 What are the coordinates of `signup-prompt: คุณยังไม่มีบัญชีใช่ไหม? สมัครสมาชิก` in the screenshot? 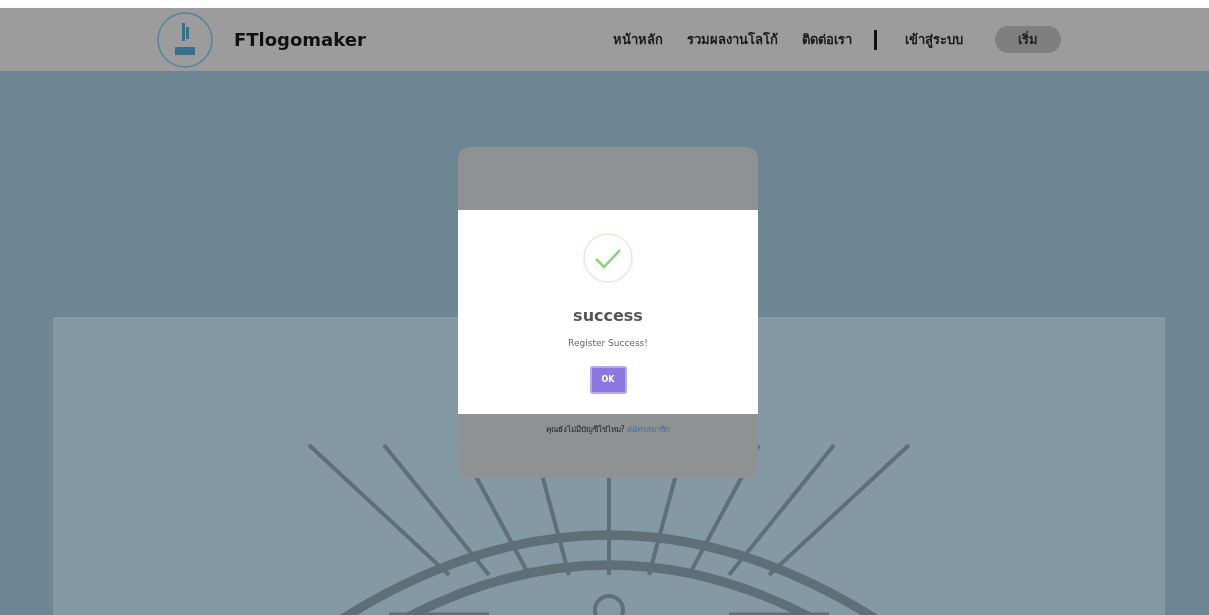 It's located at (608, 430).